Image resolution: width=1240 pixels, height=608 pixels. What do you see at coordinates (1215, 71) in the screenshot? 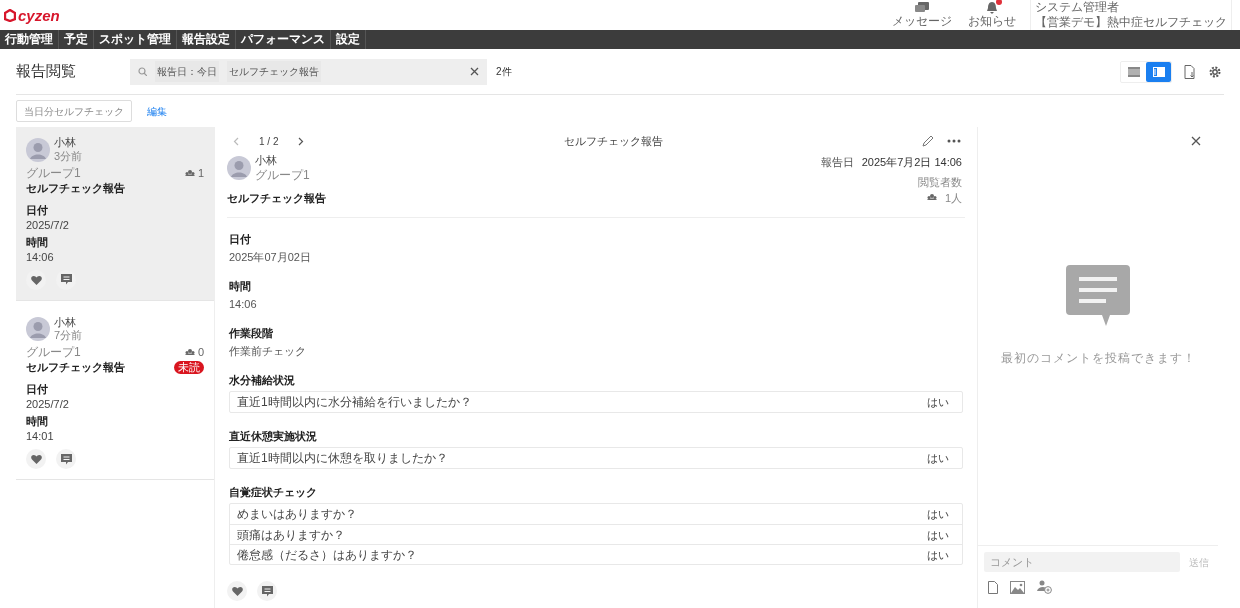
I see `settings-icon` at bounding box center [1215, 71].